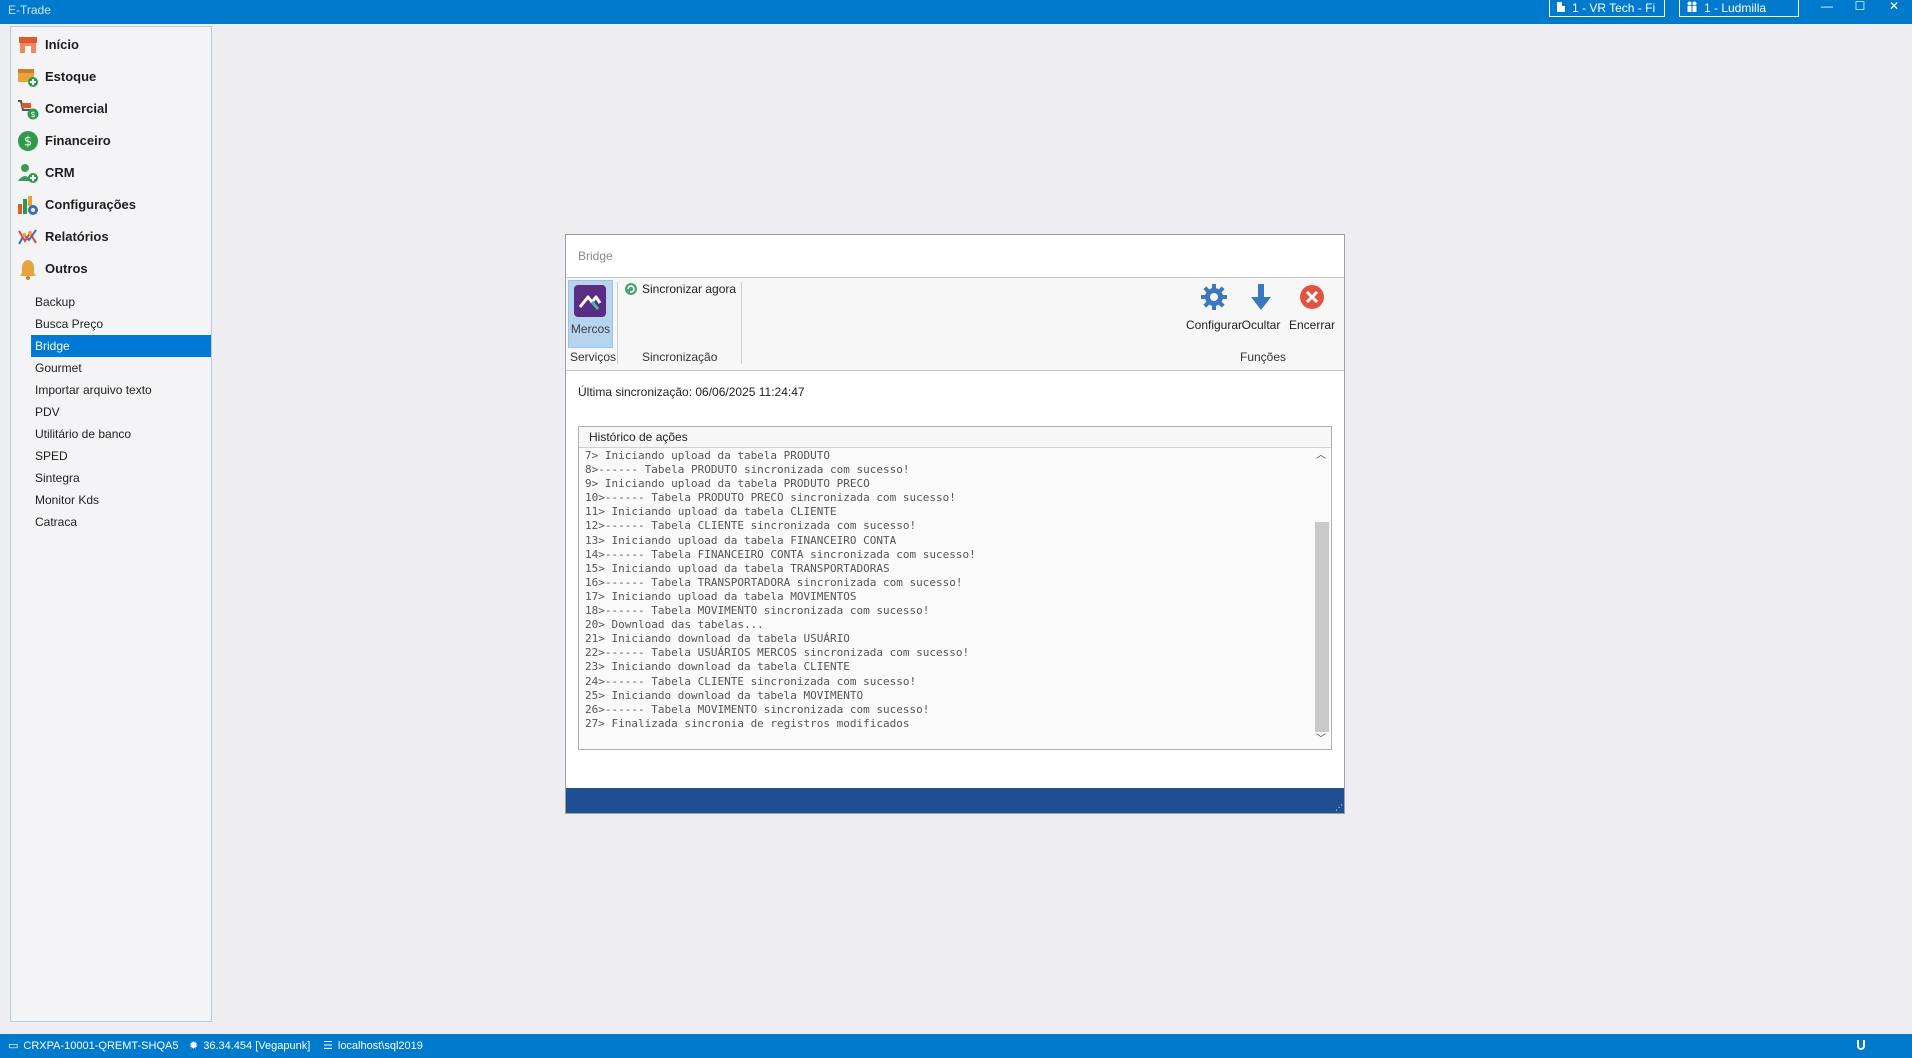 The image size is (1912, 1058). I want to click on version-text: 36.34.454 [Vegapunk], so click(257, 1046).